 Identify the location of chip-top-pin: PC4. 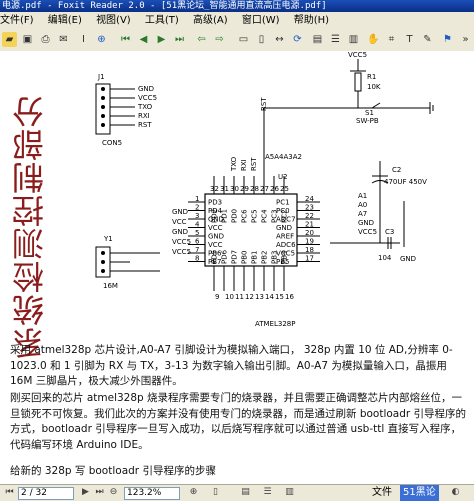
(265, 216).